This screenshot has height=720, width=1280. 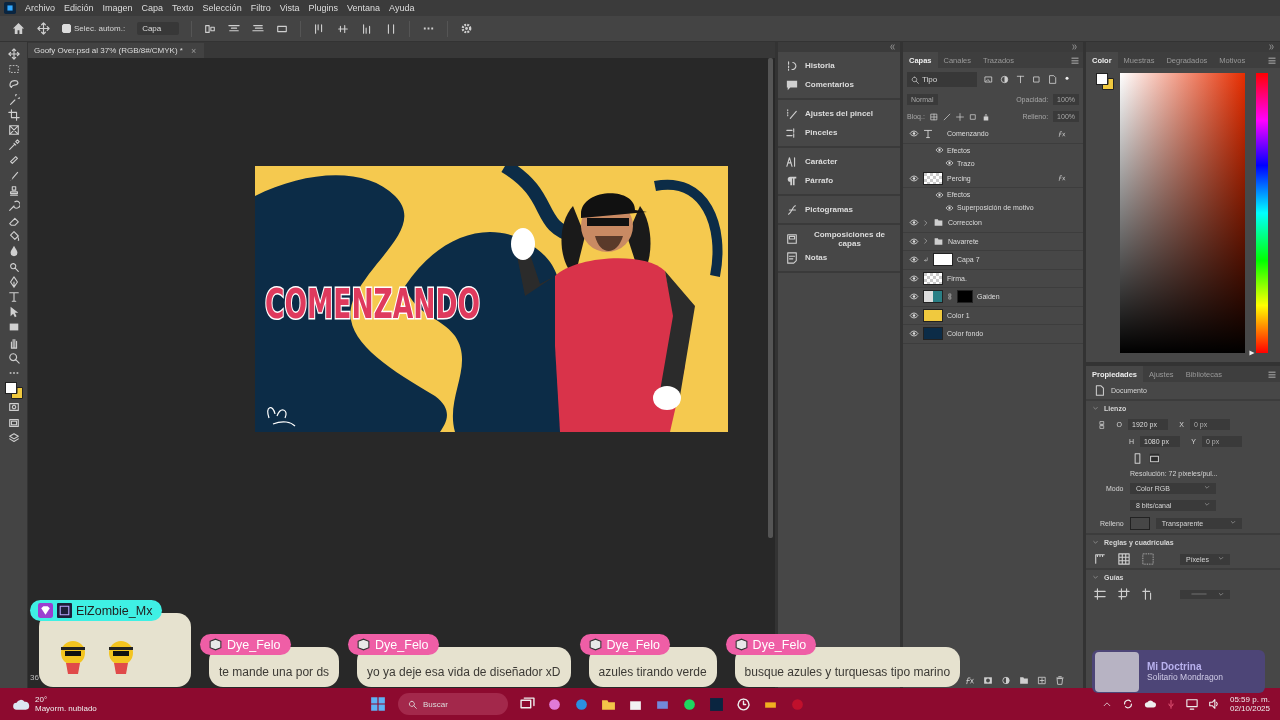 I want to click on panel-button: Ajustes del pincel, so click(x=839, y=113).